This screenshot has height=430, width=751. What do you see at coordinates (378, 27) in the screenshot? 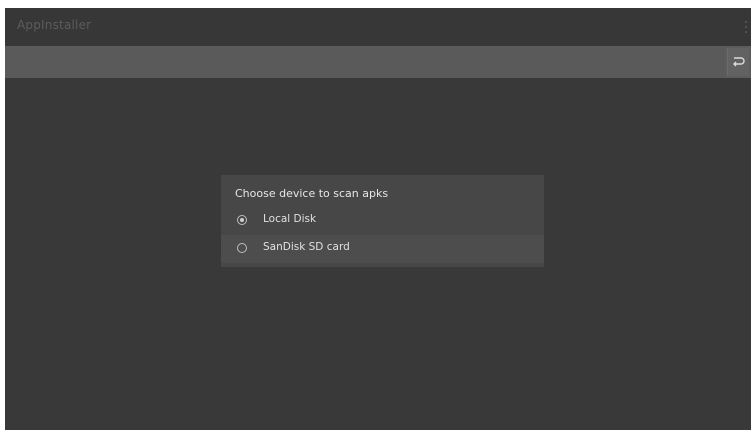
I see `app-bar: AppInstaller` at bounding box center [378, 27].